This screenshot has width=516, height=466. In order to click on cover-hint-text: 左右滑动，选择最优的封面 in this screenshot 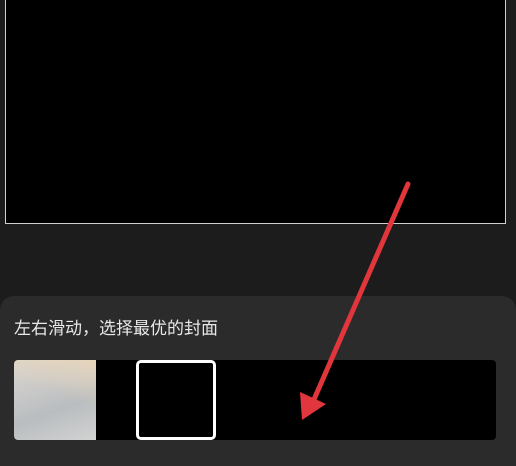, I will do `click(116, 329)`.